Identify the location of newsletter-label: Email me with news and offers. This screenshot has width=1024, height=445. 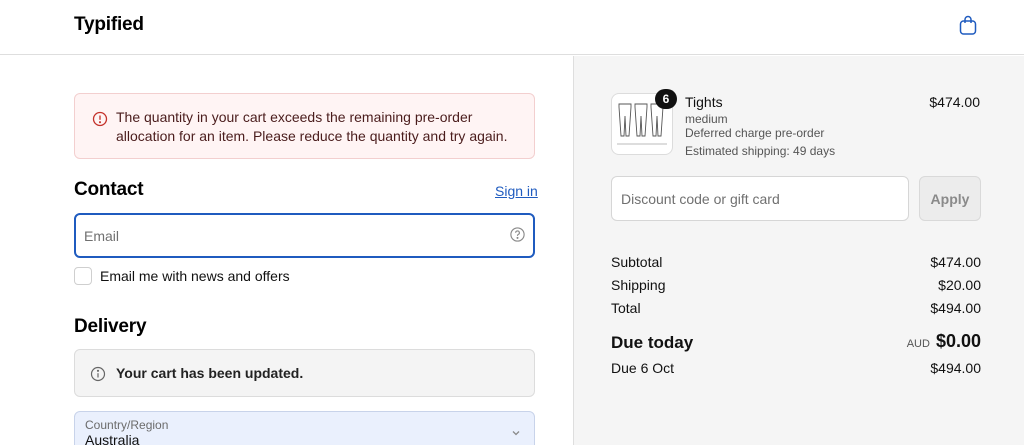
(195, 276).